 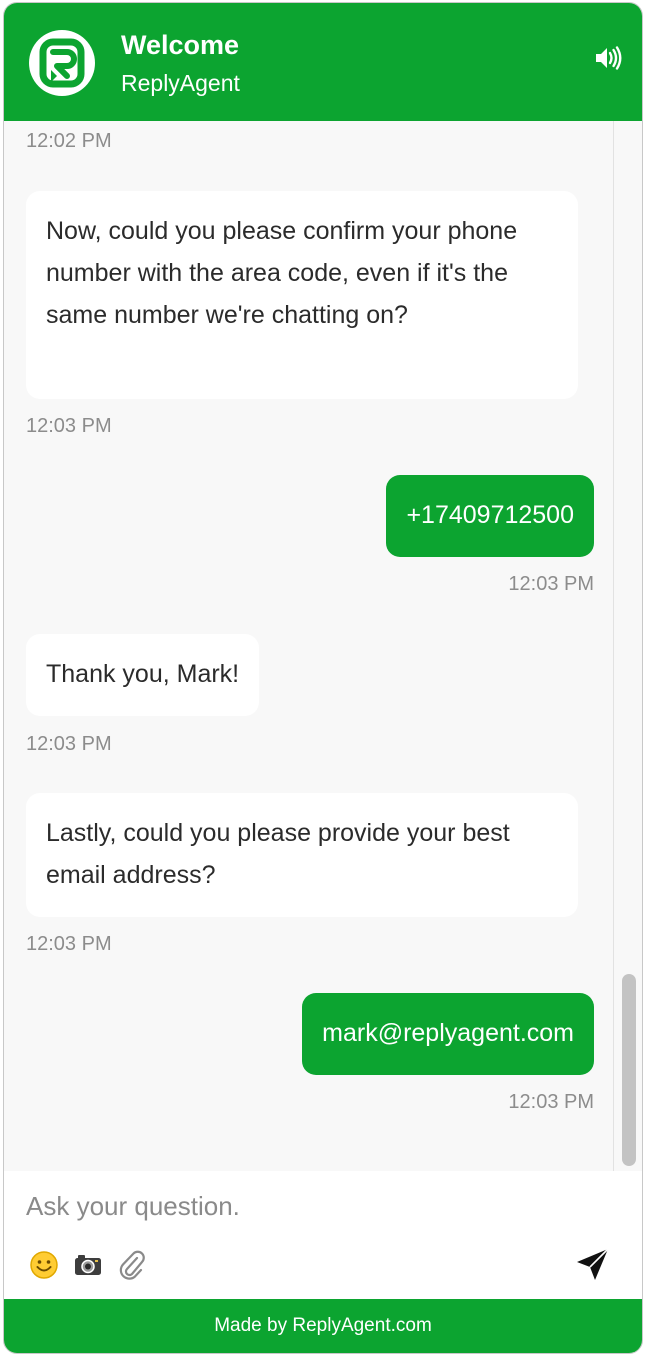 What do you see at coordinates (629, 1070) in the screenshot?
I see `scrollbar-thumb` at bounding box center [629, 1070].